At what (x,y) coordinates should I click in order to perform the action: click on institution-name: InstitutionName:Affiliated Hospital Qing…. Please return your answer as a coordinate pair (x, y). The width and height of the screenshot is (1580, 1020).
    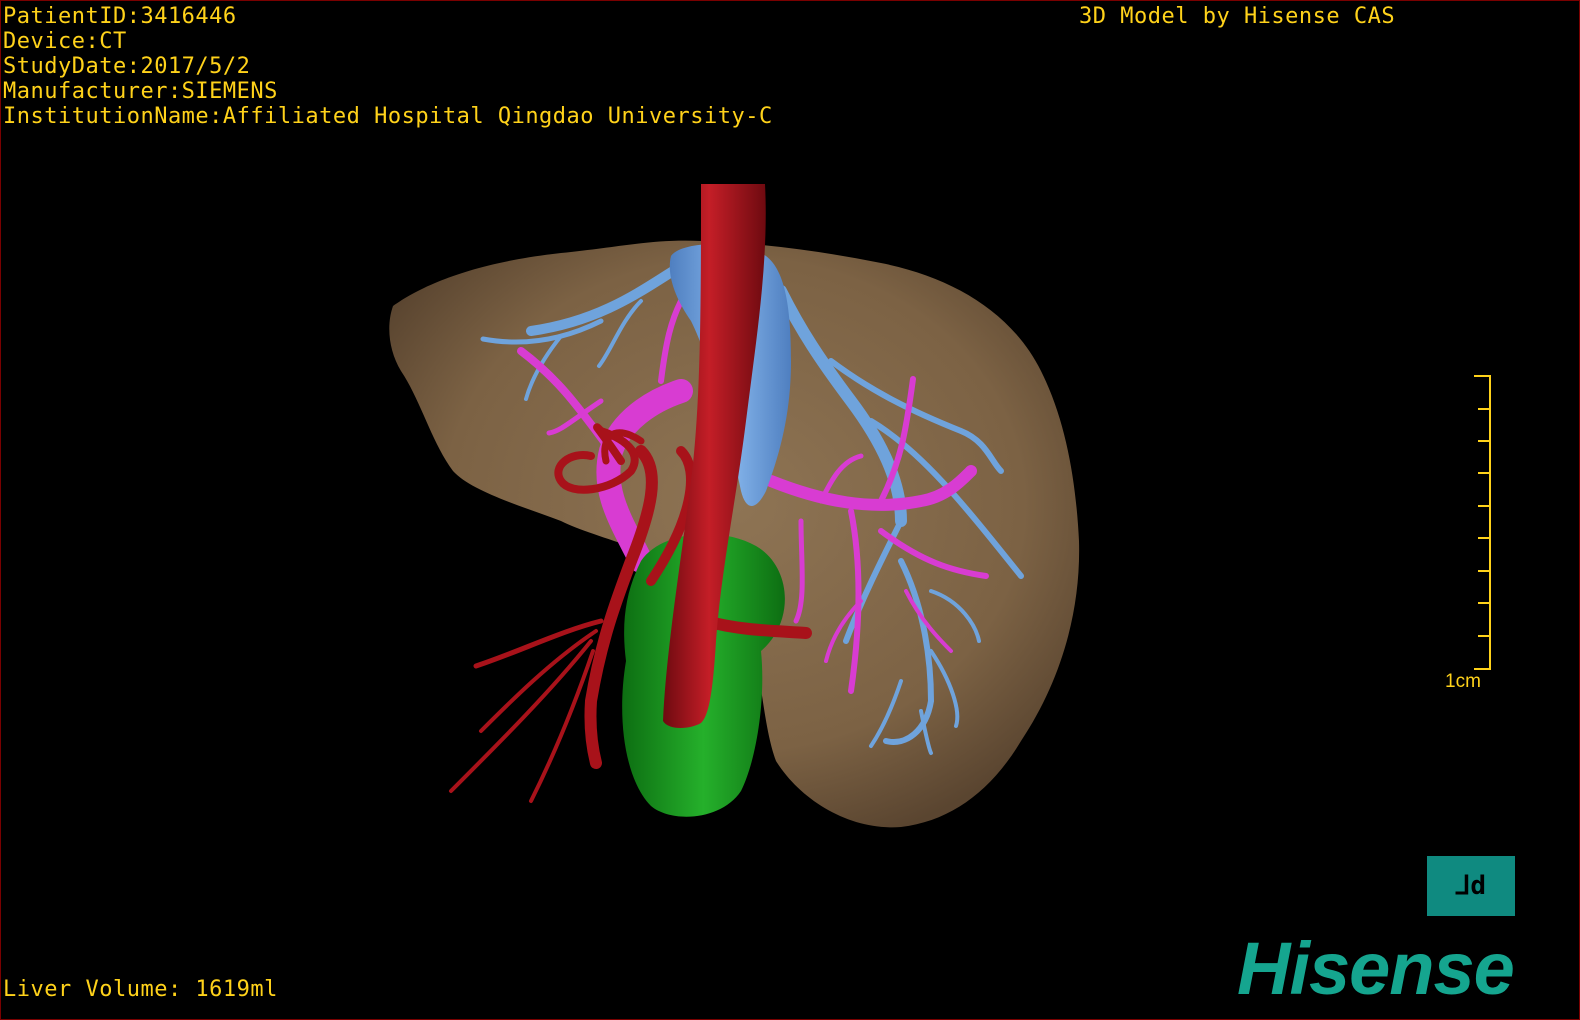
    Looking at the image, I should click on (388, 116).